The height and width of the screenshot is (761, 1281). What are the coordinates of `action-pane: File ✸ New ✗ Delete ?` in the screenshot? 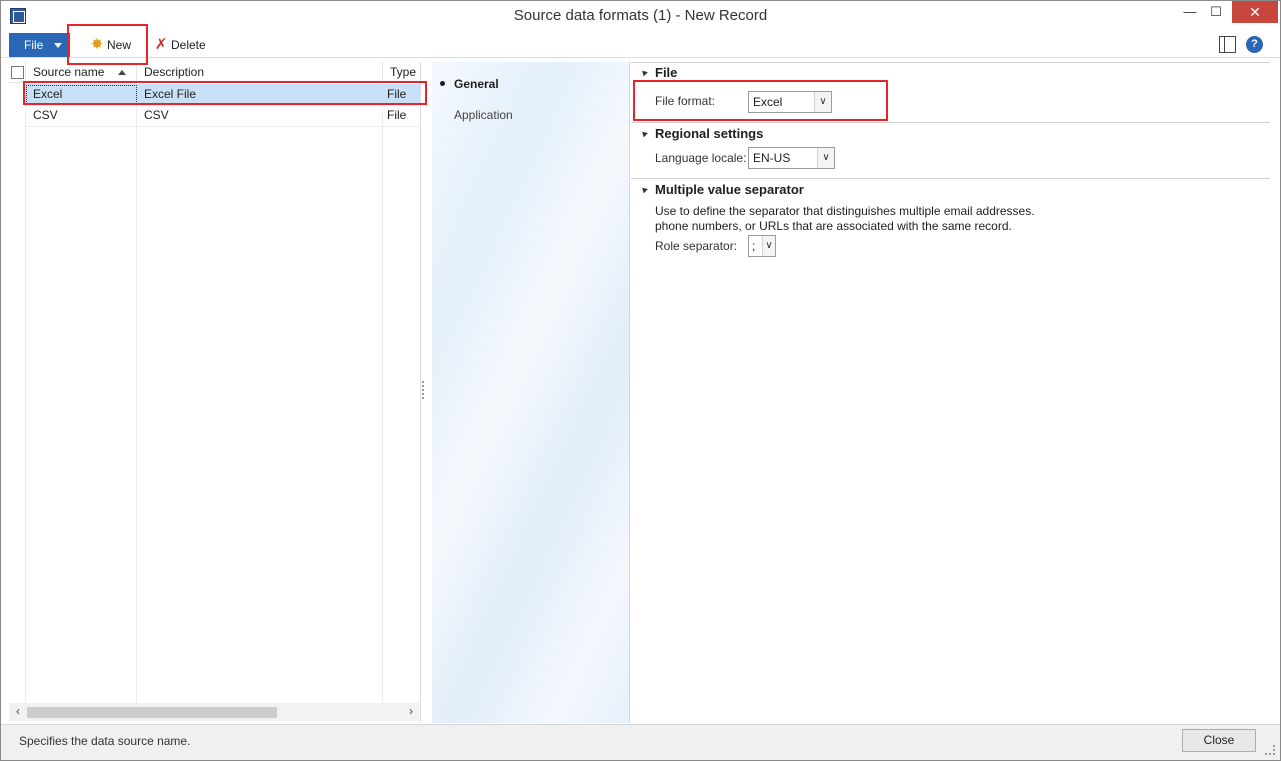 It's located at (640, 44).